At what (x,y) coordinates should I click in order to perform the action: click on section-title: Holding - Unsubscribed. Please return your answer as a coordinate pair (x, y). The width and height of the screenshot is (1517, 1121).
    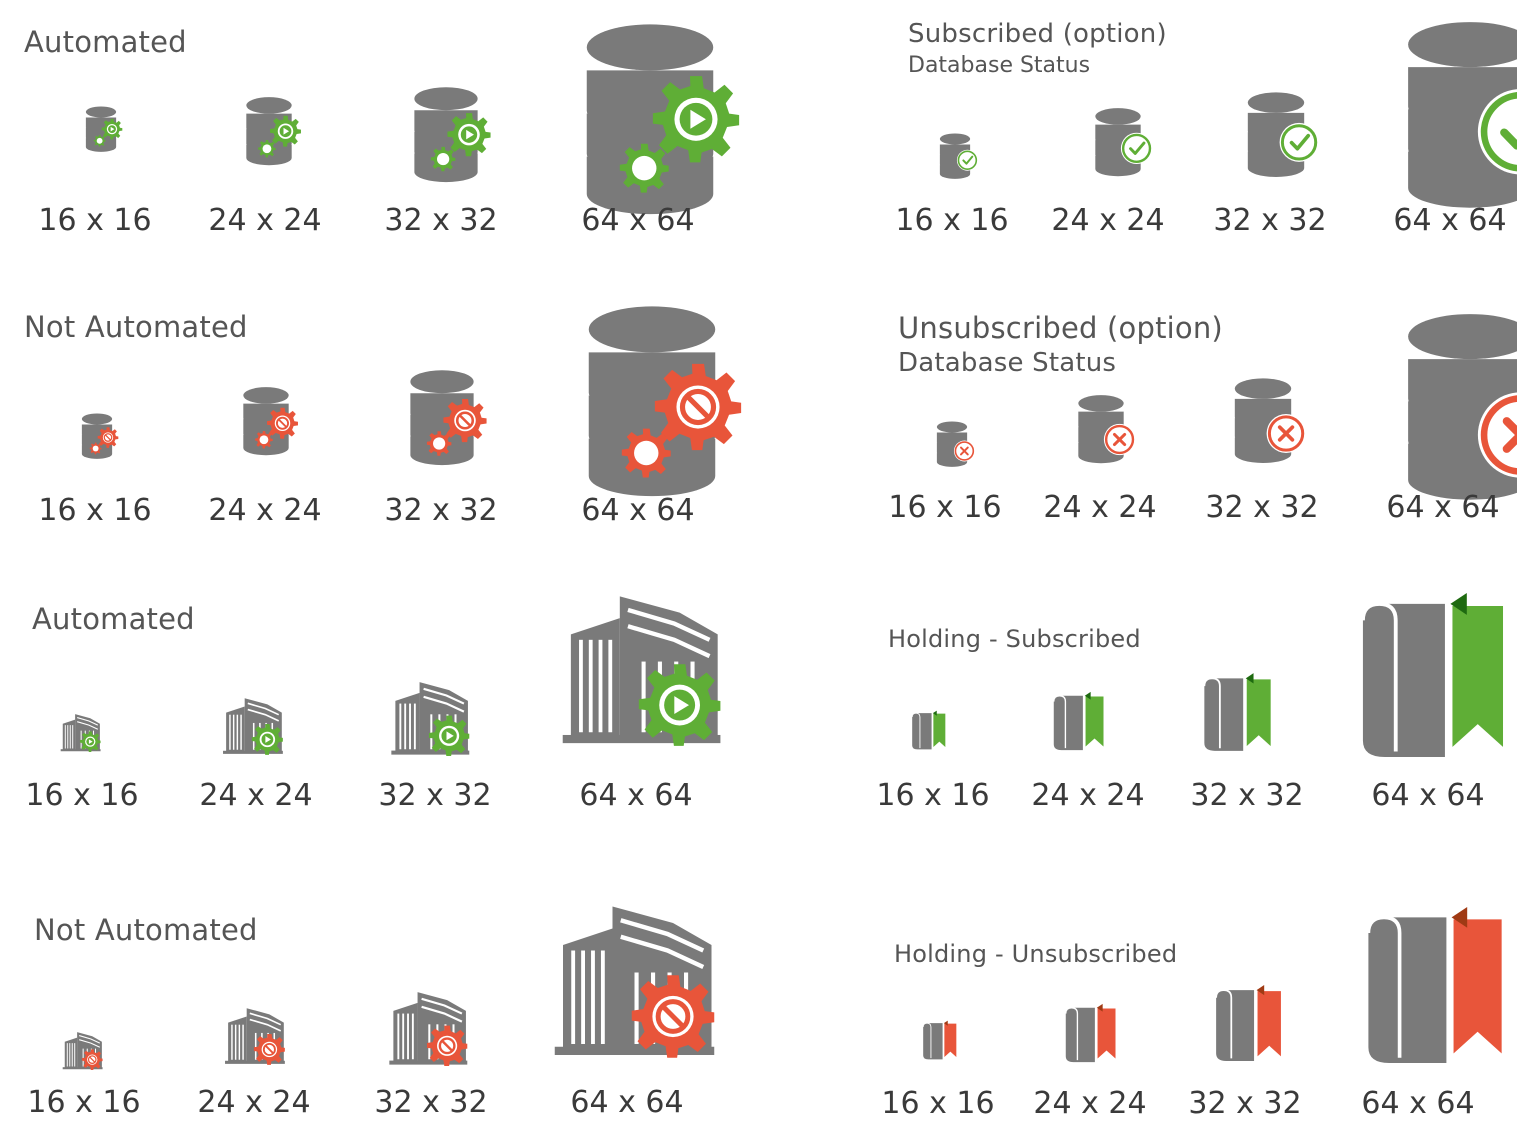
    Looking at the image, I should click on (1036, 954).